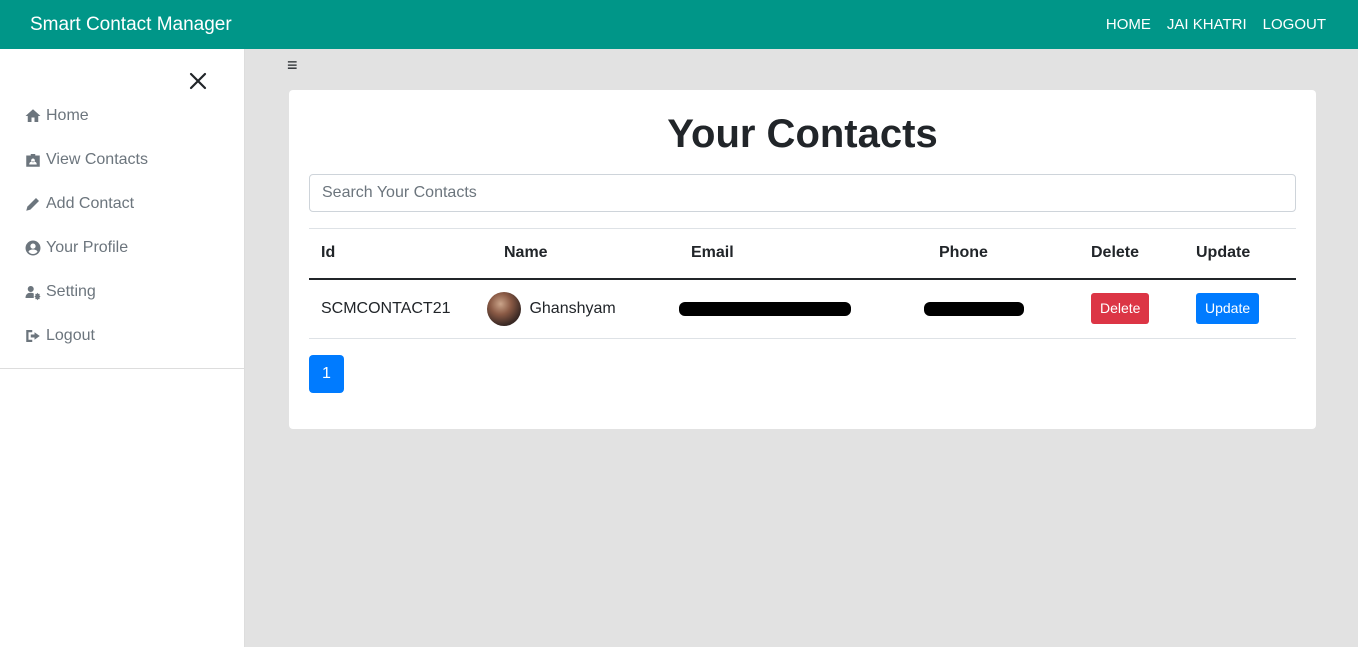 The height and width of the screenshot is (647, 1358). I want to click on contact-name-cell: Ghanshyam, so click(583, 308).